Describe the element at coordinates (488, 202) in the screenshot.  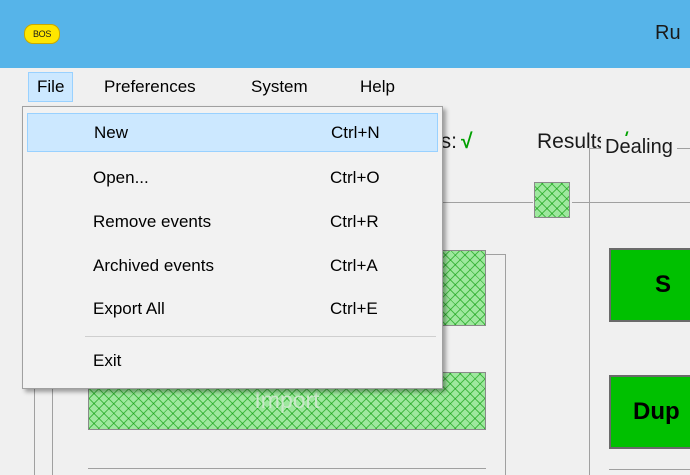
I see `divider-line` at that location.